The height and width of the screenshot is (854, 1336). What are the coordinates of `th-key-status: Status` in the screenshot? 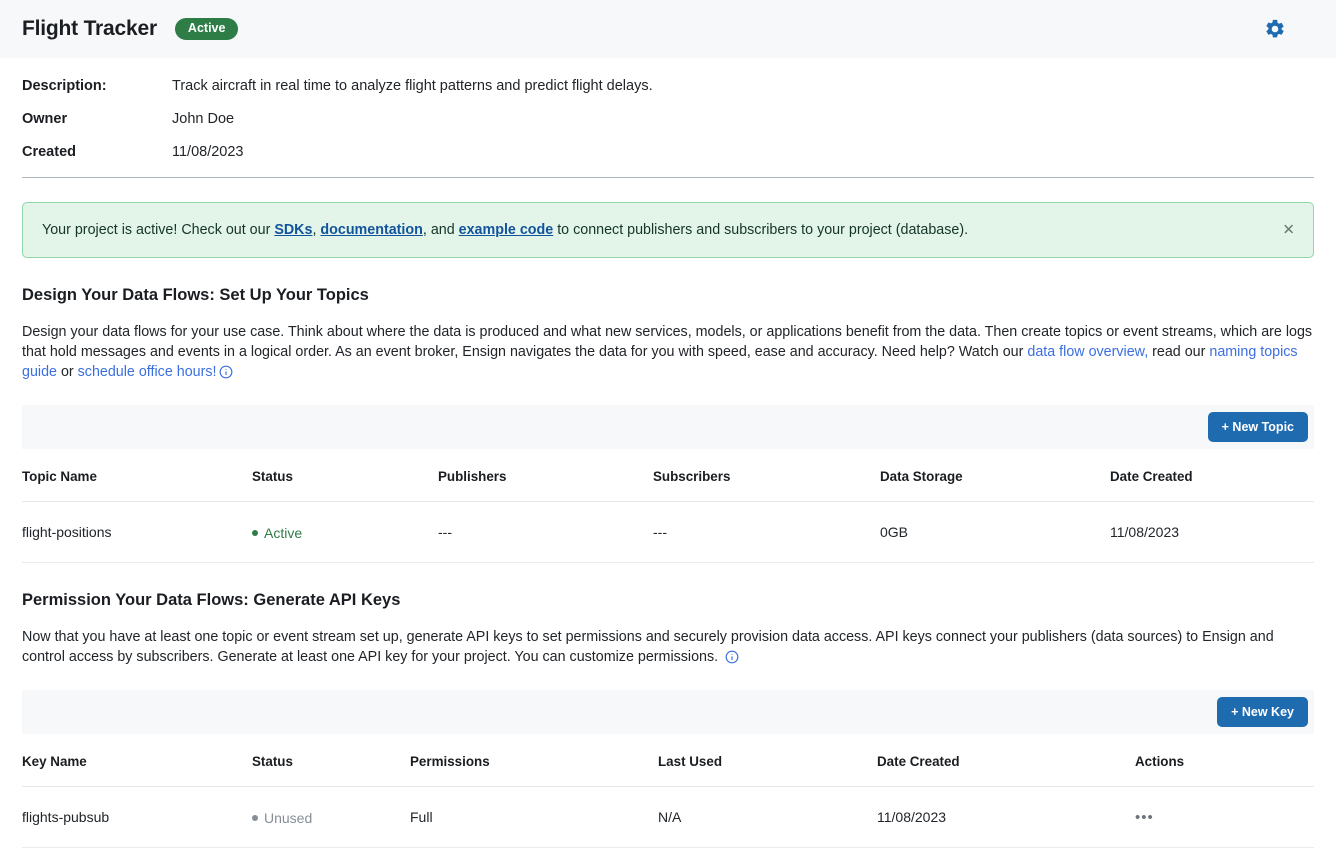 It's located at (331, 760).